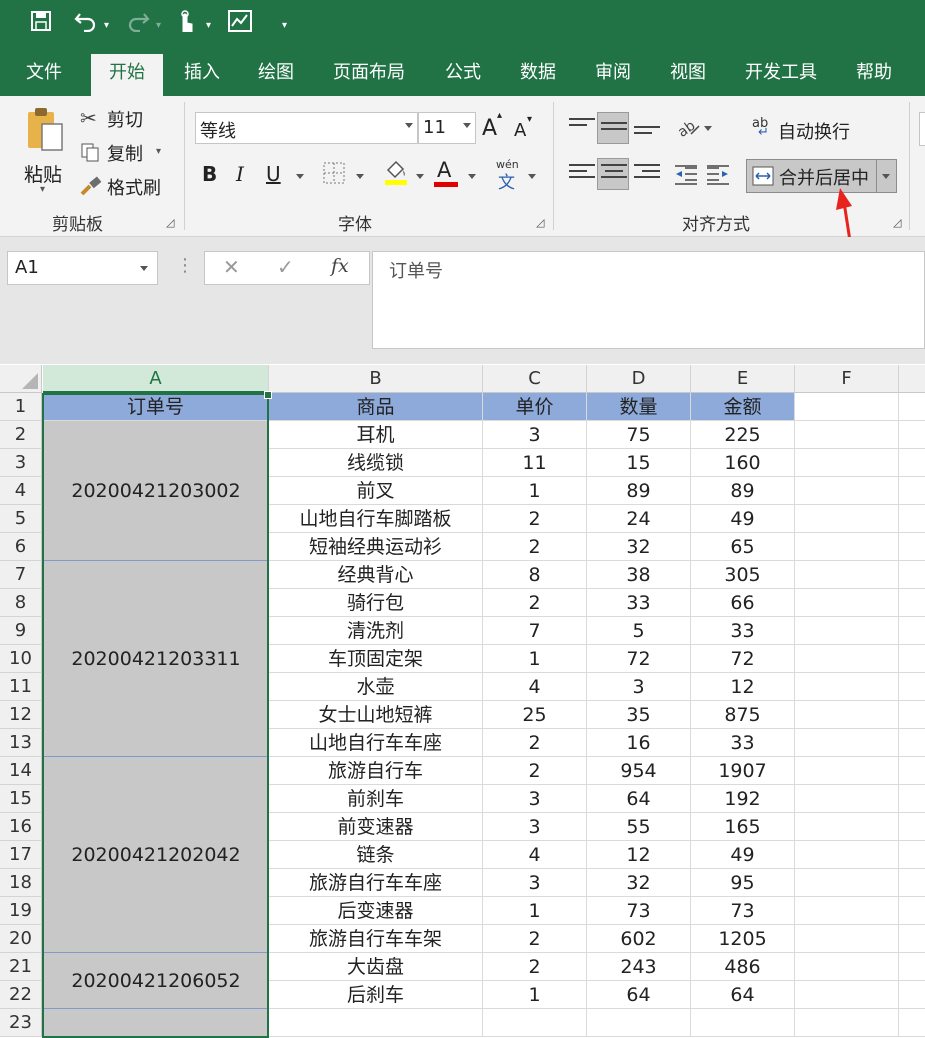 Image resolution: width=925 pixels, height=1038 pixels. Describe the element at coordinates (208, 26) in the screenshot. I see `touch-dropdown-icon: ▾` at that location.